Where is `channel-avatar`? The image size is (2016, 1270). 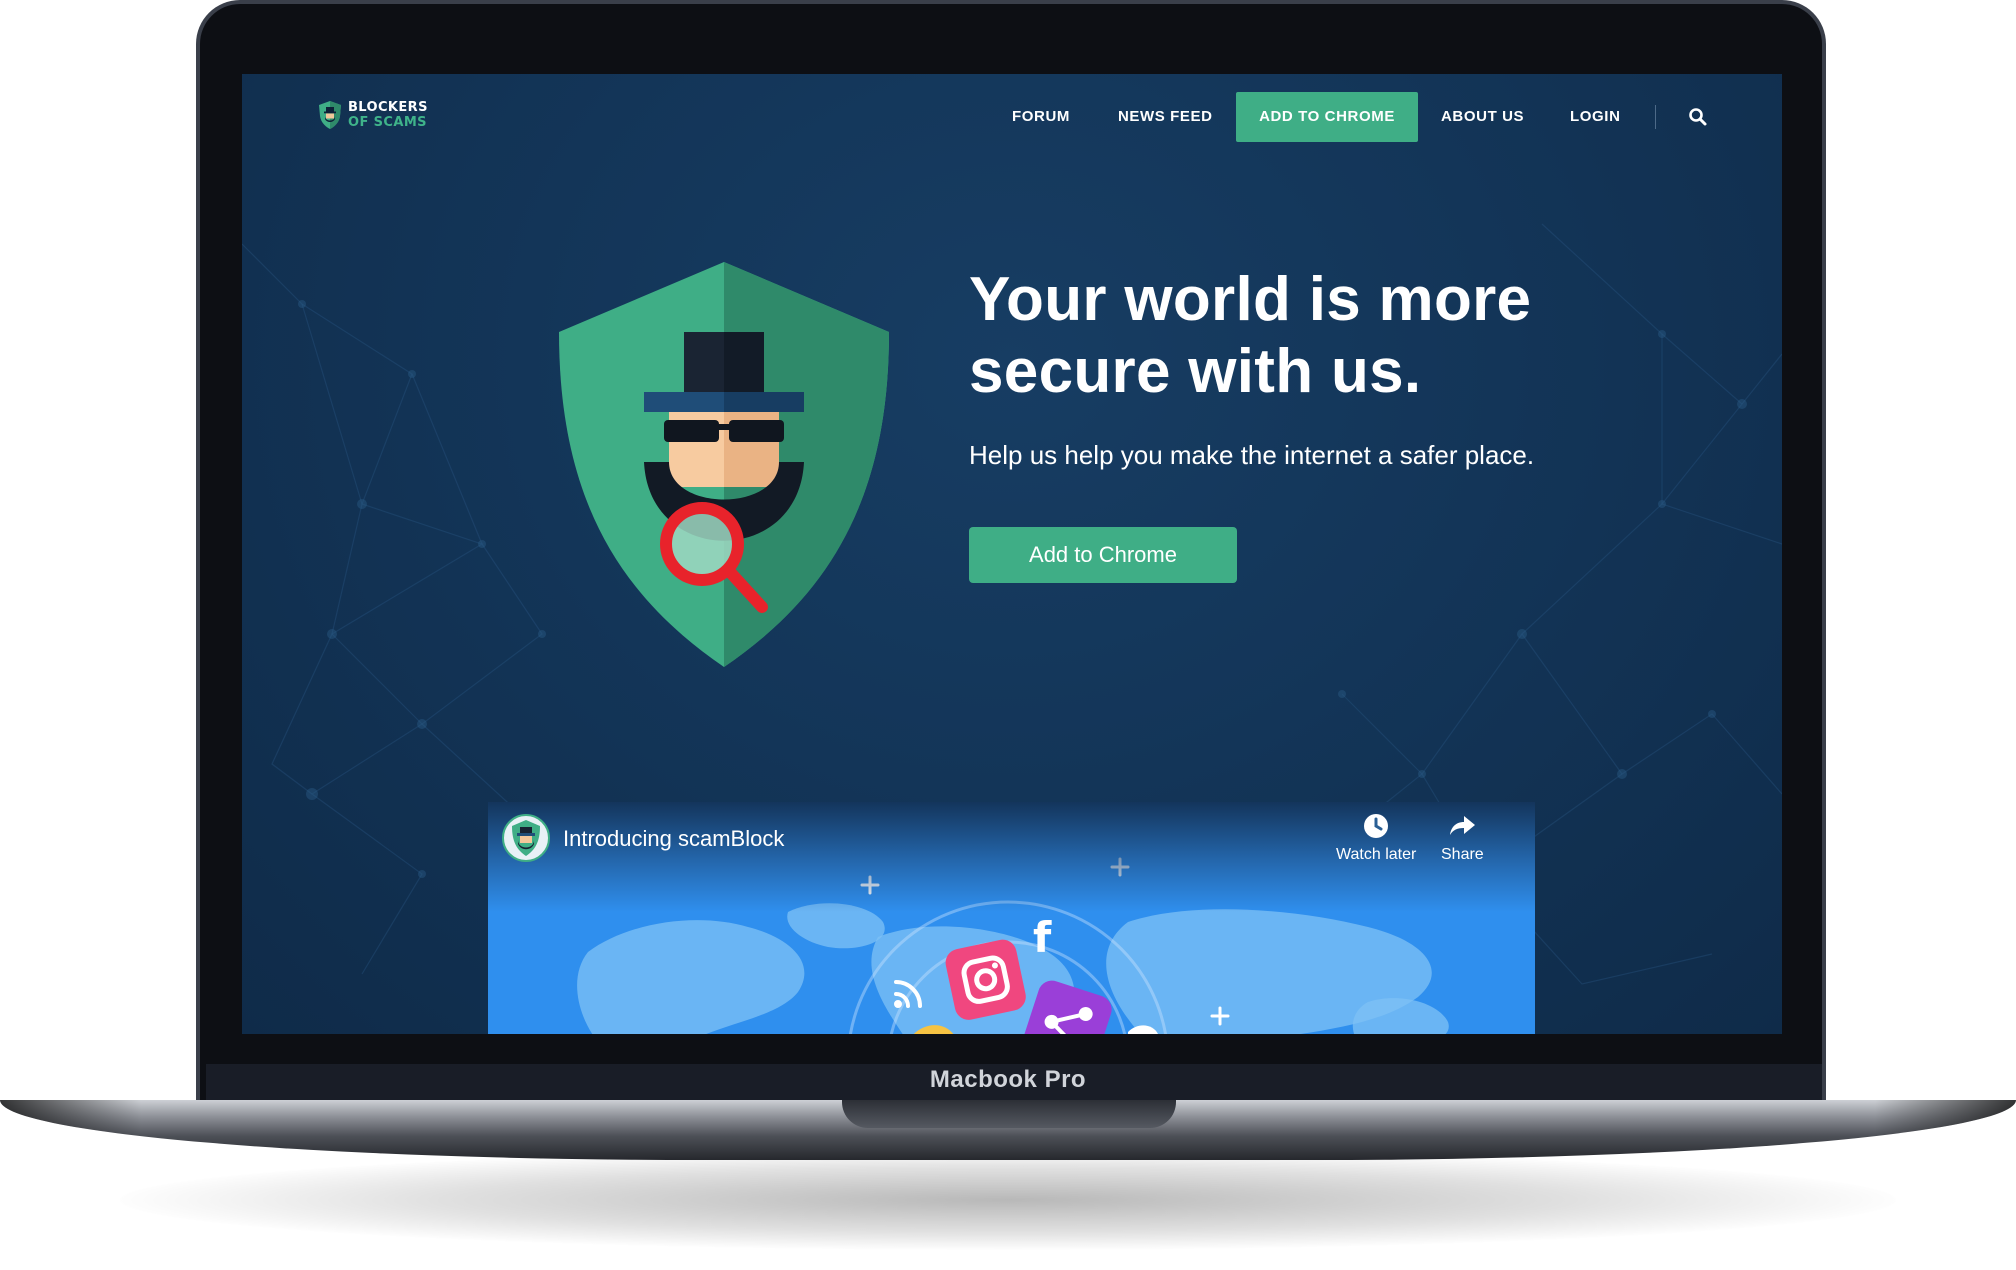
channel-avatar is located at coordinates (526, 838).